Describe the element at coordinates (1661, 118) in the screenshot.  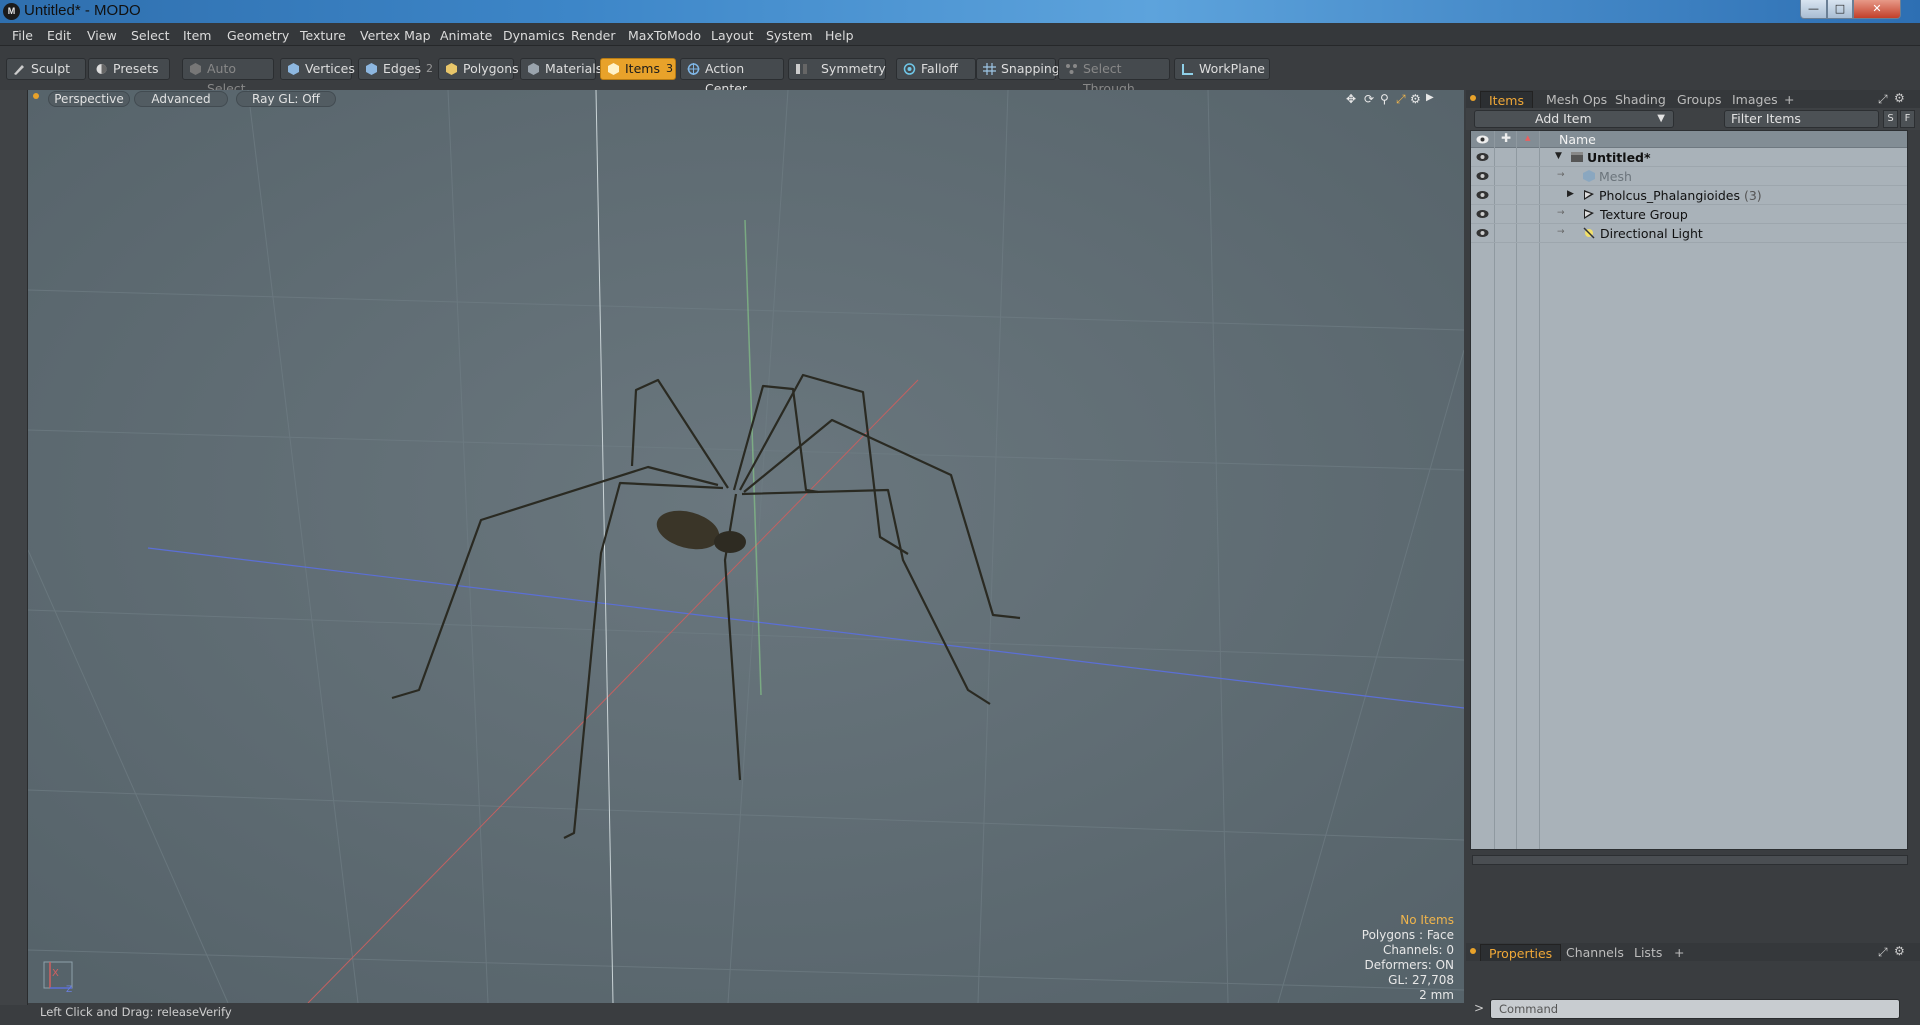
I see `chevron-down-icon: ▼` at that location.